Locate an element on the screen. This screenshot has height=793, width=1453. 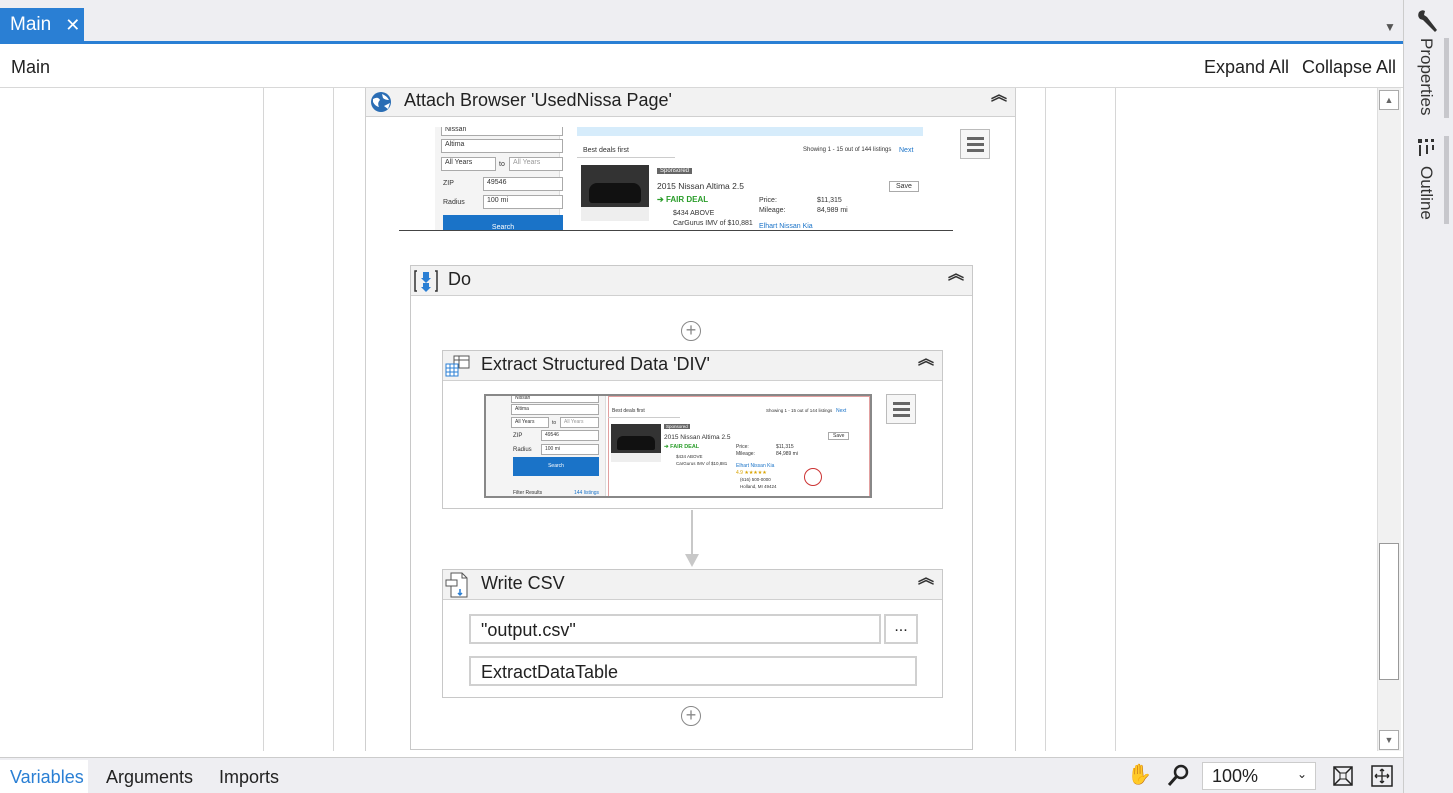
side-panel-strip is located at coordinates (1428, 396).